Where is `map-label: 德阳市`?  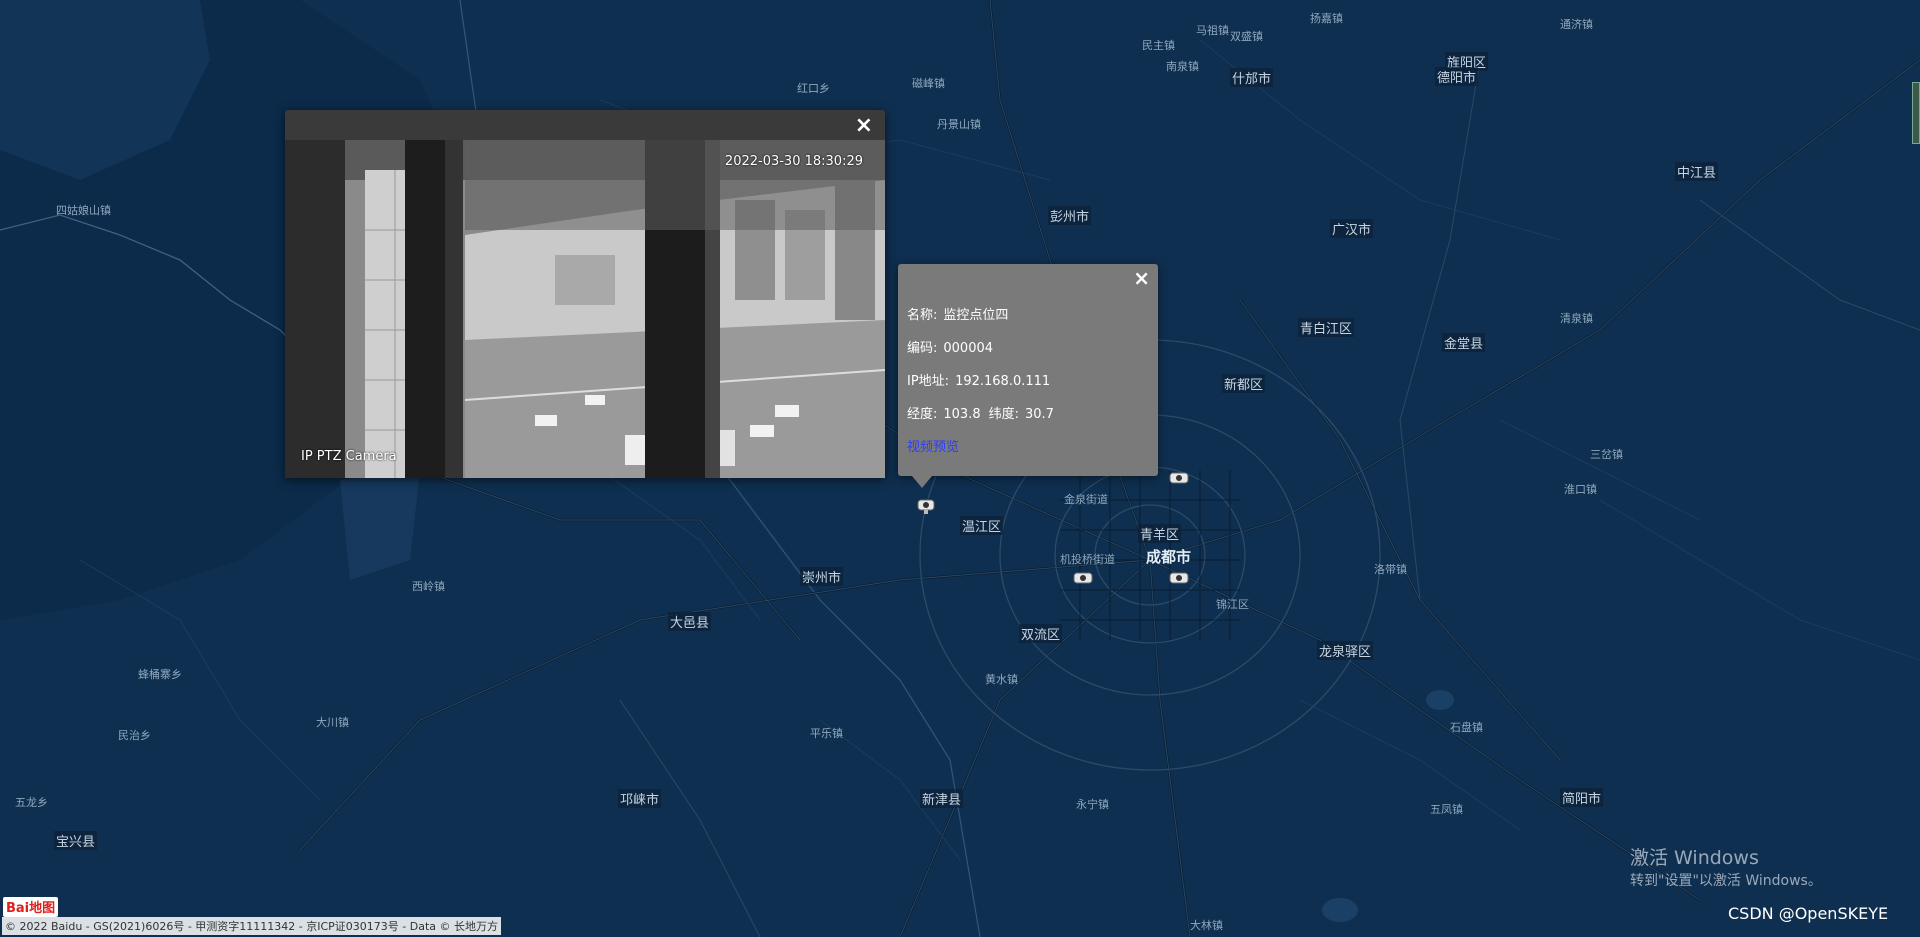 map-label: 德阳市 is located at coordinates (1457, 76).